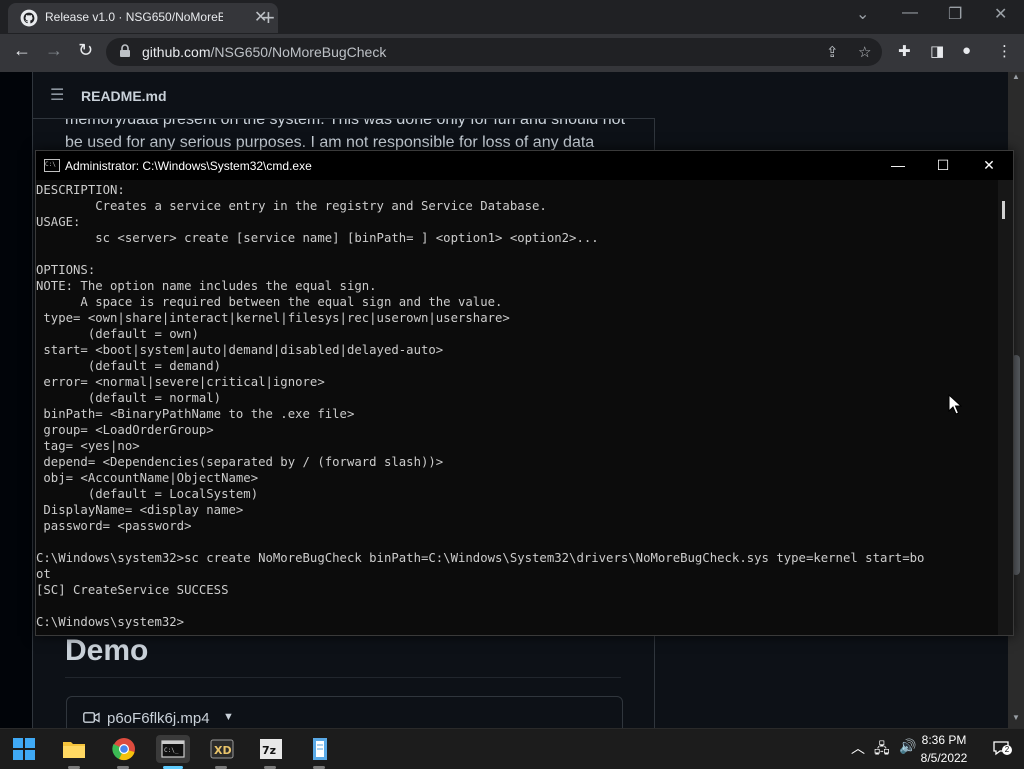  I want to click on tab-search-icon: ⌄, so click(862, 14).